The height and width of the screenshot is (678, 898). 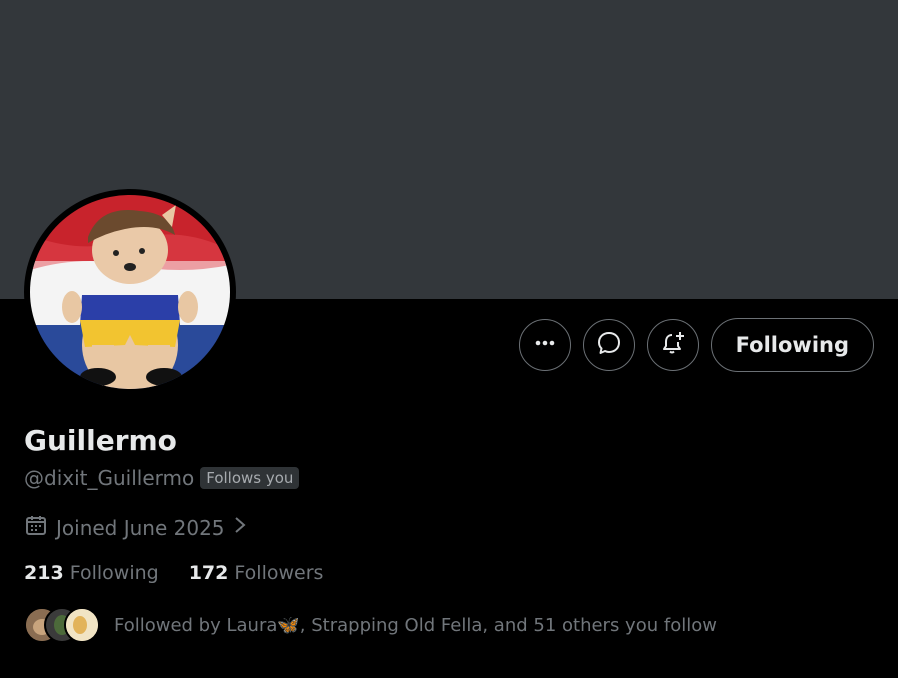 I want to click on avatar-image, so click(x=130, y=292).